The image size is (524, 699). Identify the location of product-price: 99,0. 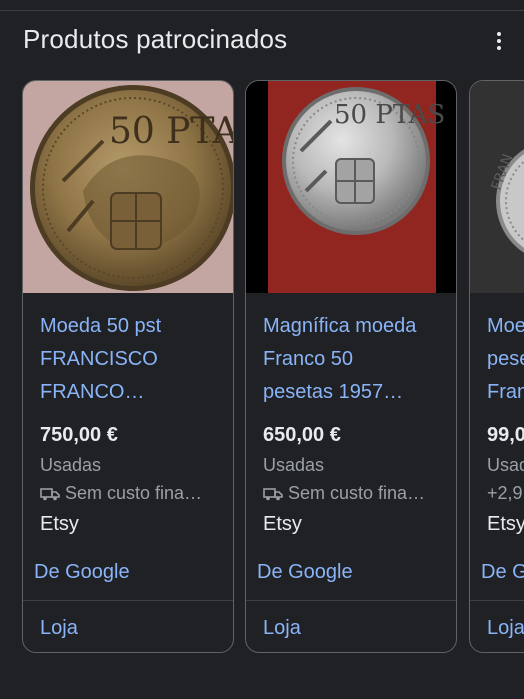
(505, 435).